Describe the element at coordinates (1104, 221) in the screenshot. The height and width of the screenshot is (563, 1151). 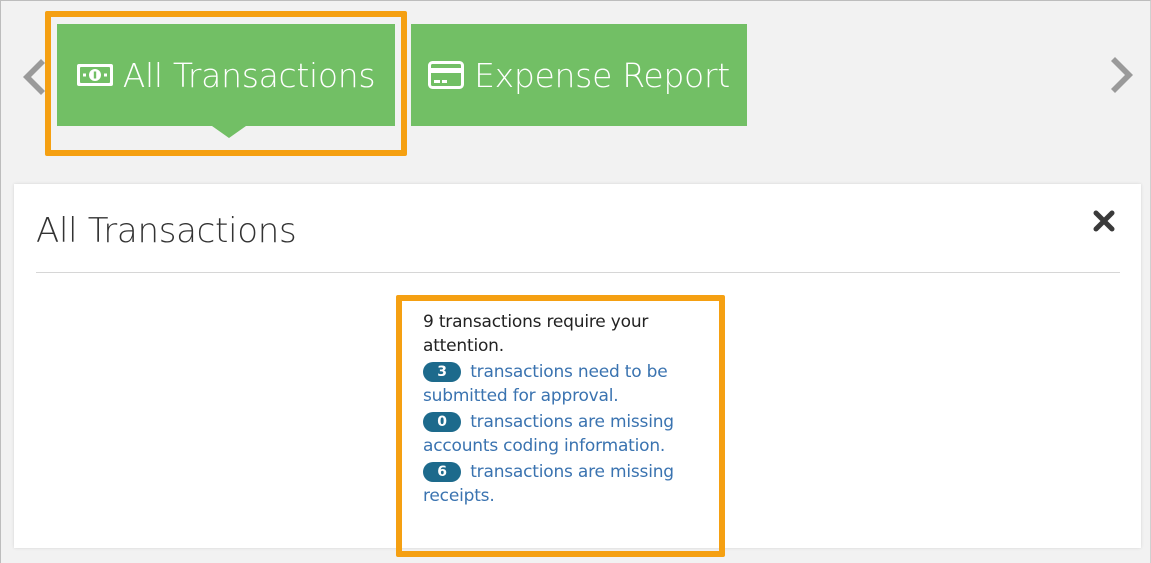
I see `close-icon` at that location.